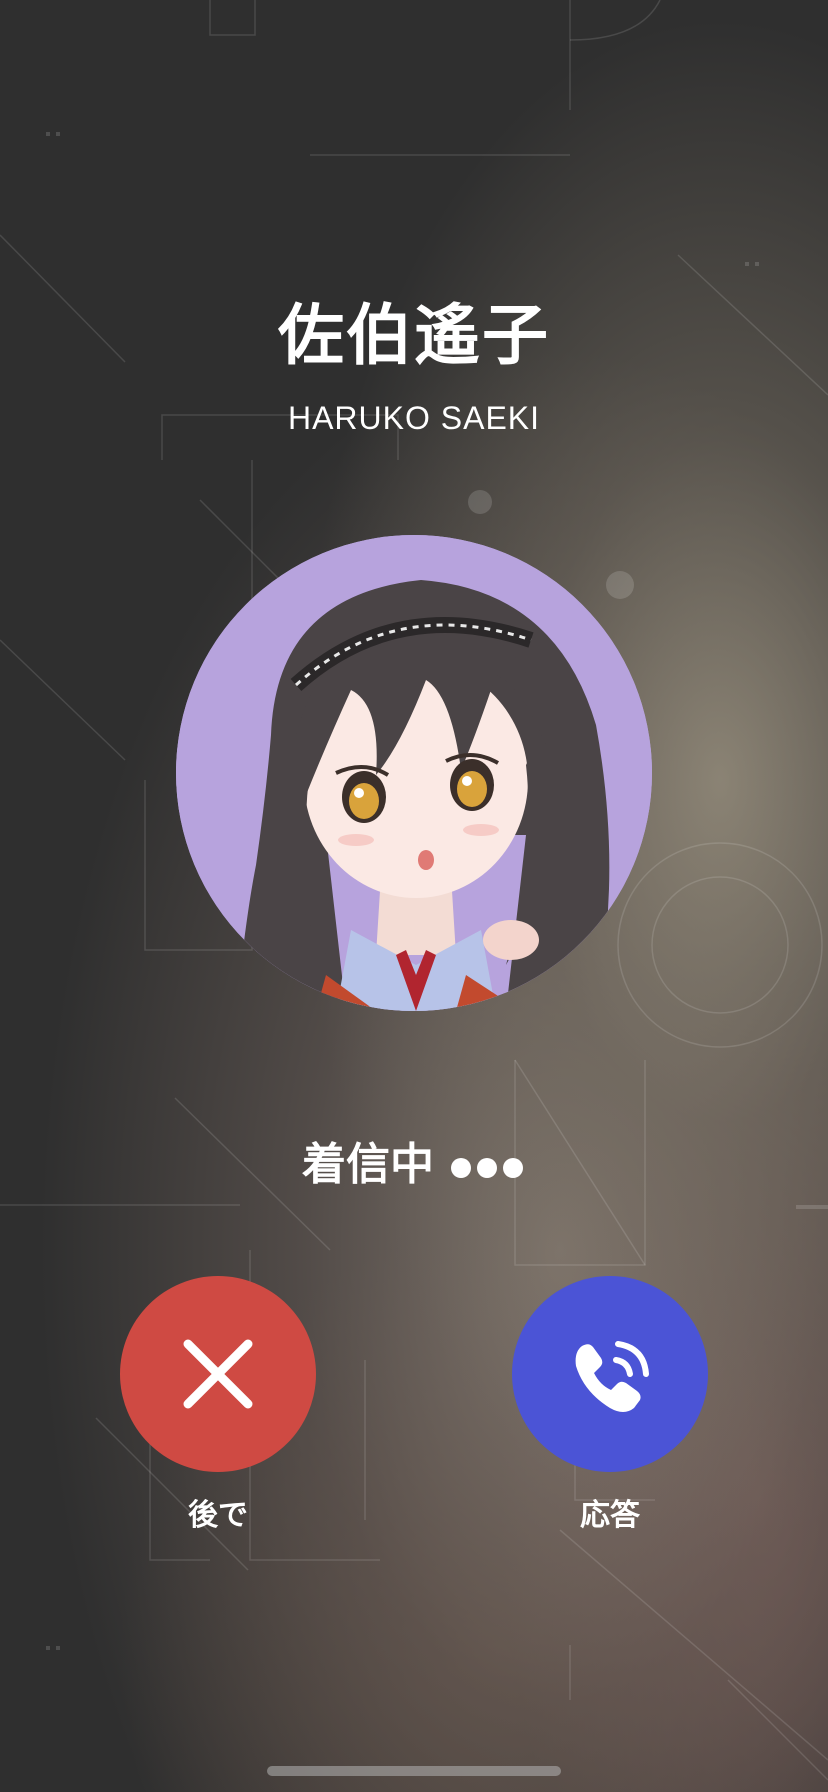 This screenshot has height=1792, width=828. Describe the element at coordinates (414, 335) in the screenshot. I see `caller-name-japanese: 佐伯遙子` at that location.